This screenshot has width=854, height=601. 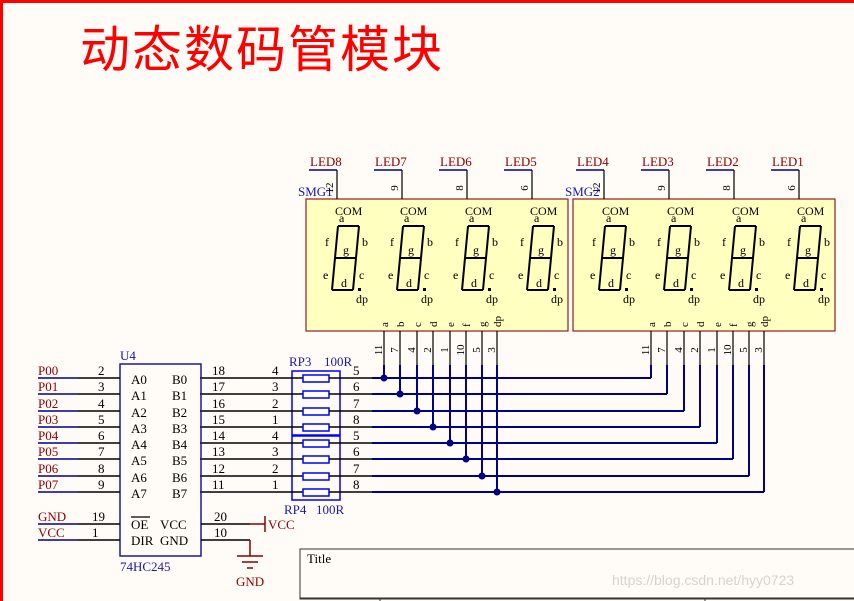 I want to click on ic-pin-number: 15, so click(x=218, y=419).